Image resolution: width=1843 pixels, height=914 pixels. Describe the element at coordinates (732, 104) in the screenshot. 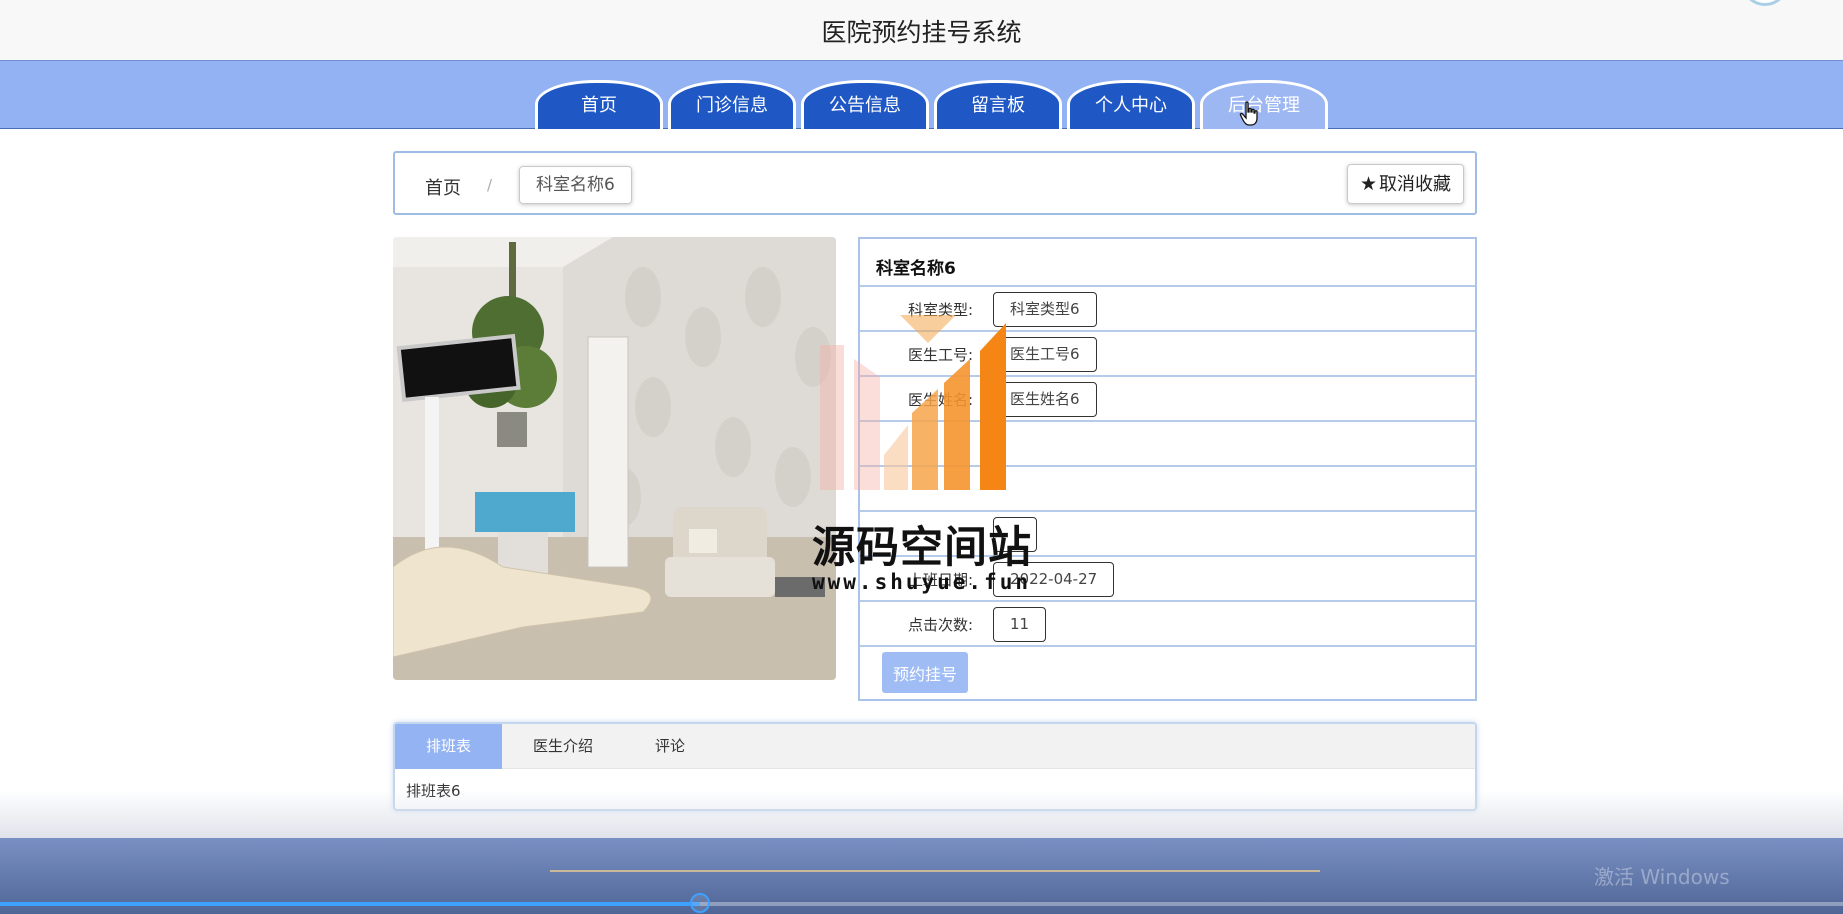

I see `nav-tab-clinic-info: 门诊信息` at that location.